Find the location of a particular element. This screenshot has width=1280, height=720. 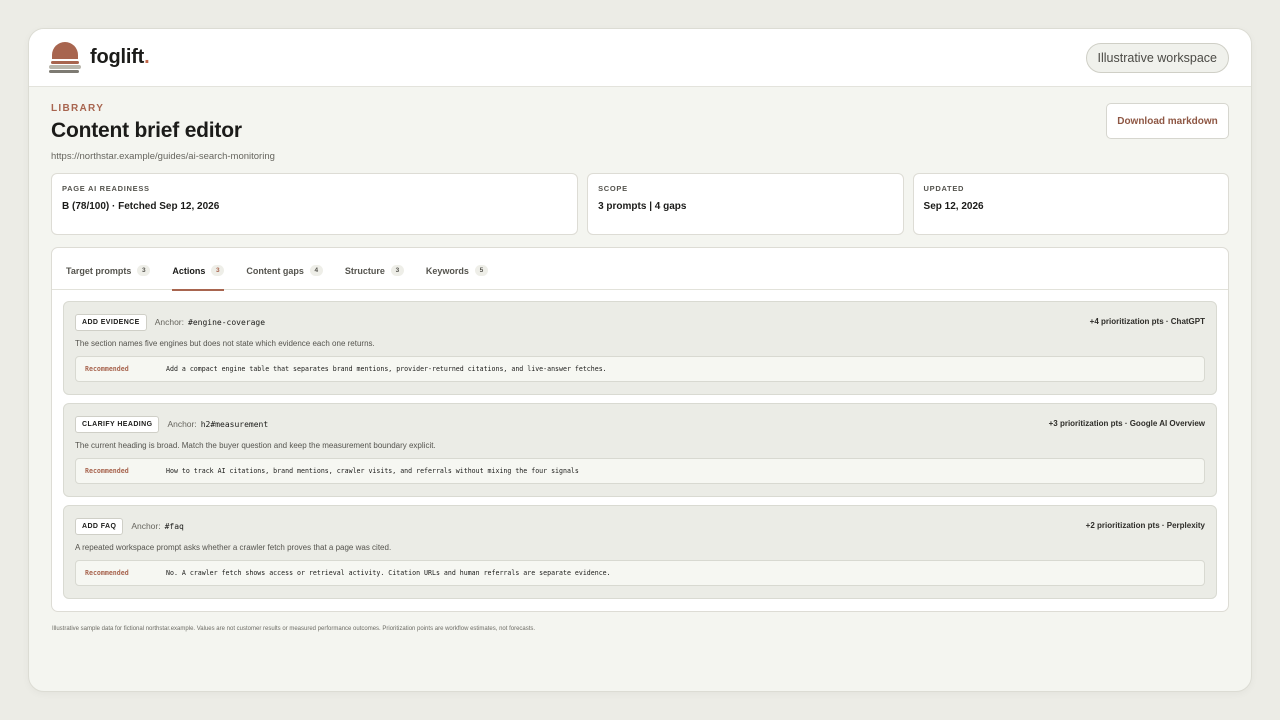

card-value: 3 prompts | 4 gaps is located at coordinates (642, 206).